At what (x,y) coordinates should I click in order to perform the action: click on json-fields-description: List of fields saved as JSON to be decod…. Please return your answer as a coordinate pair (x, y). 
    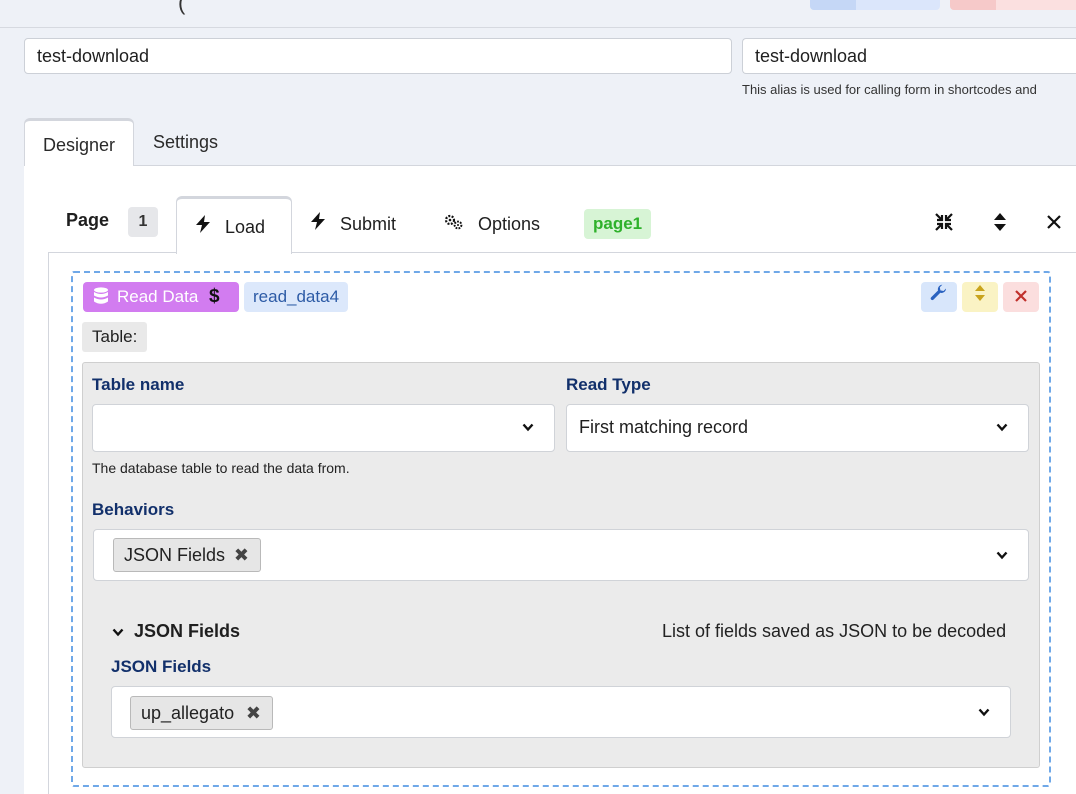
    Looking at the image, I should click on (834, 631).